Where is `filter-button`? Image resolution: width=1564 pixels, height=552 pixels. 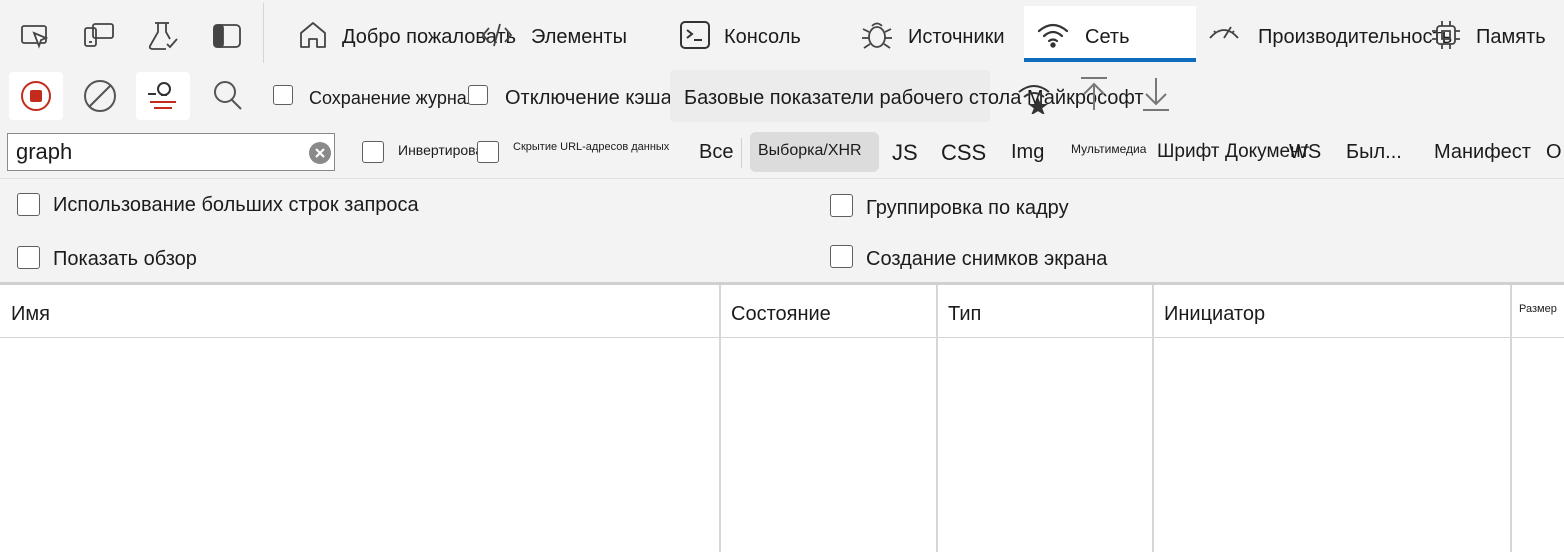 filter-button is located at coordinates (163, 96).